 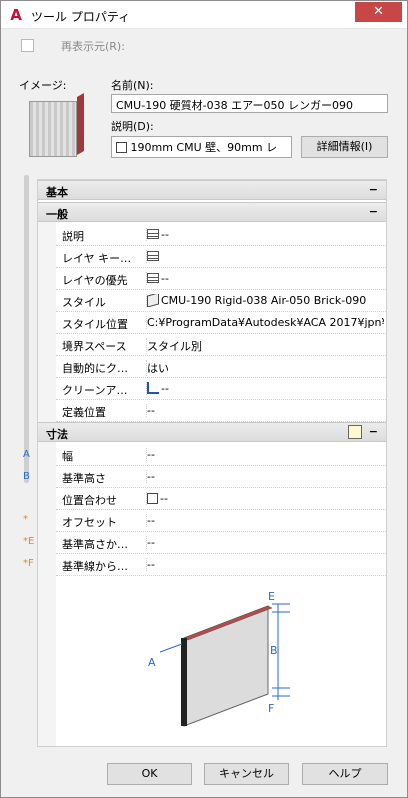 What do you see at coordinates (93, 46) in the screenshot?
I see `redisplay-label: 再表示元(R):` at bounding box center [93, 46].